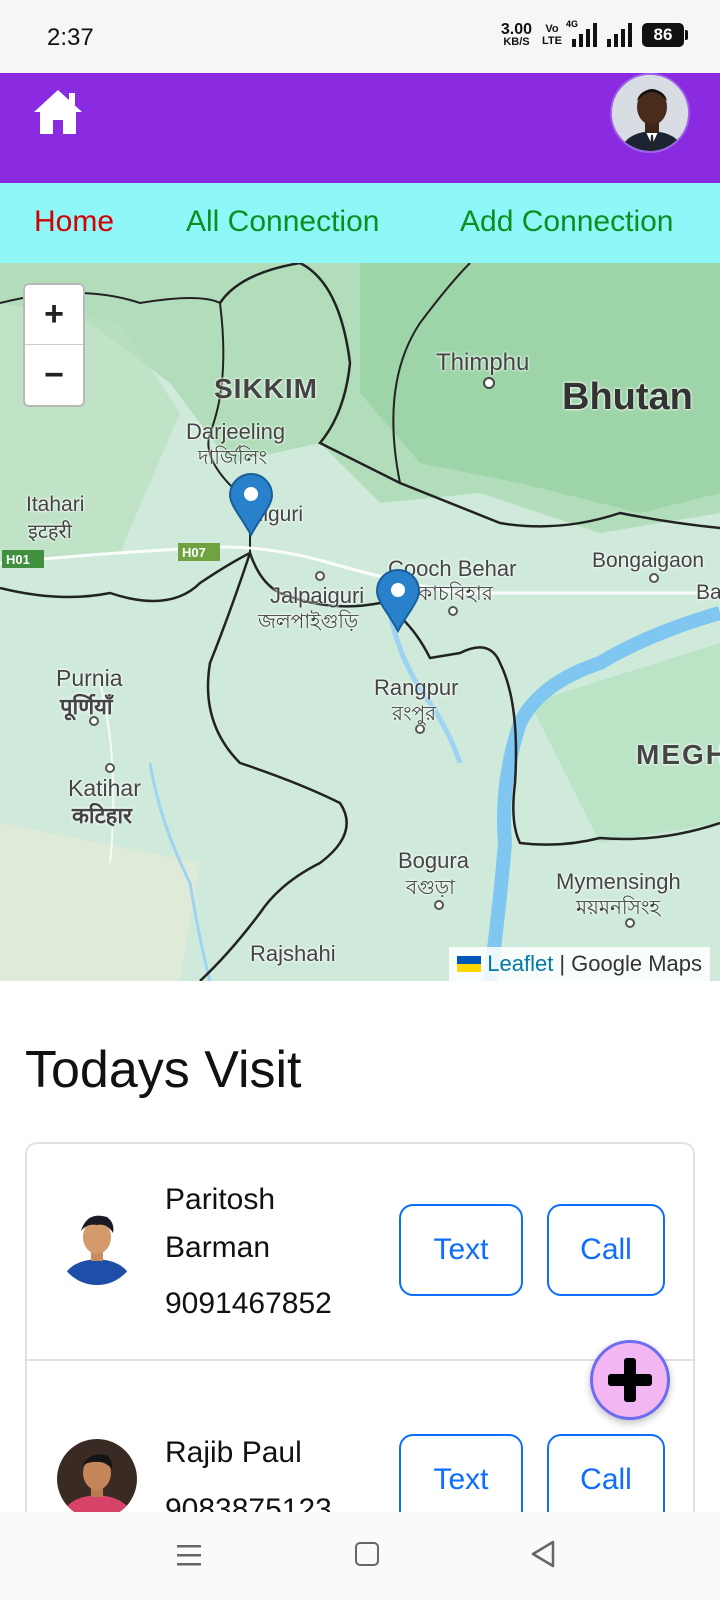 The image size is (720, 1600). What do you see at coordinates (552, 35) in the screenshot?
I see `volte-icon: Vo LTE` at bounding box center [552, 35].